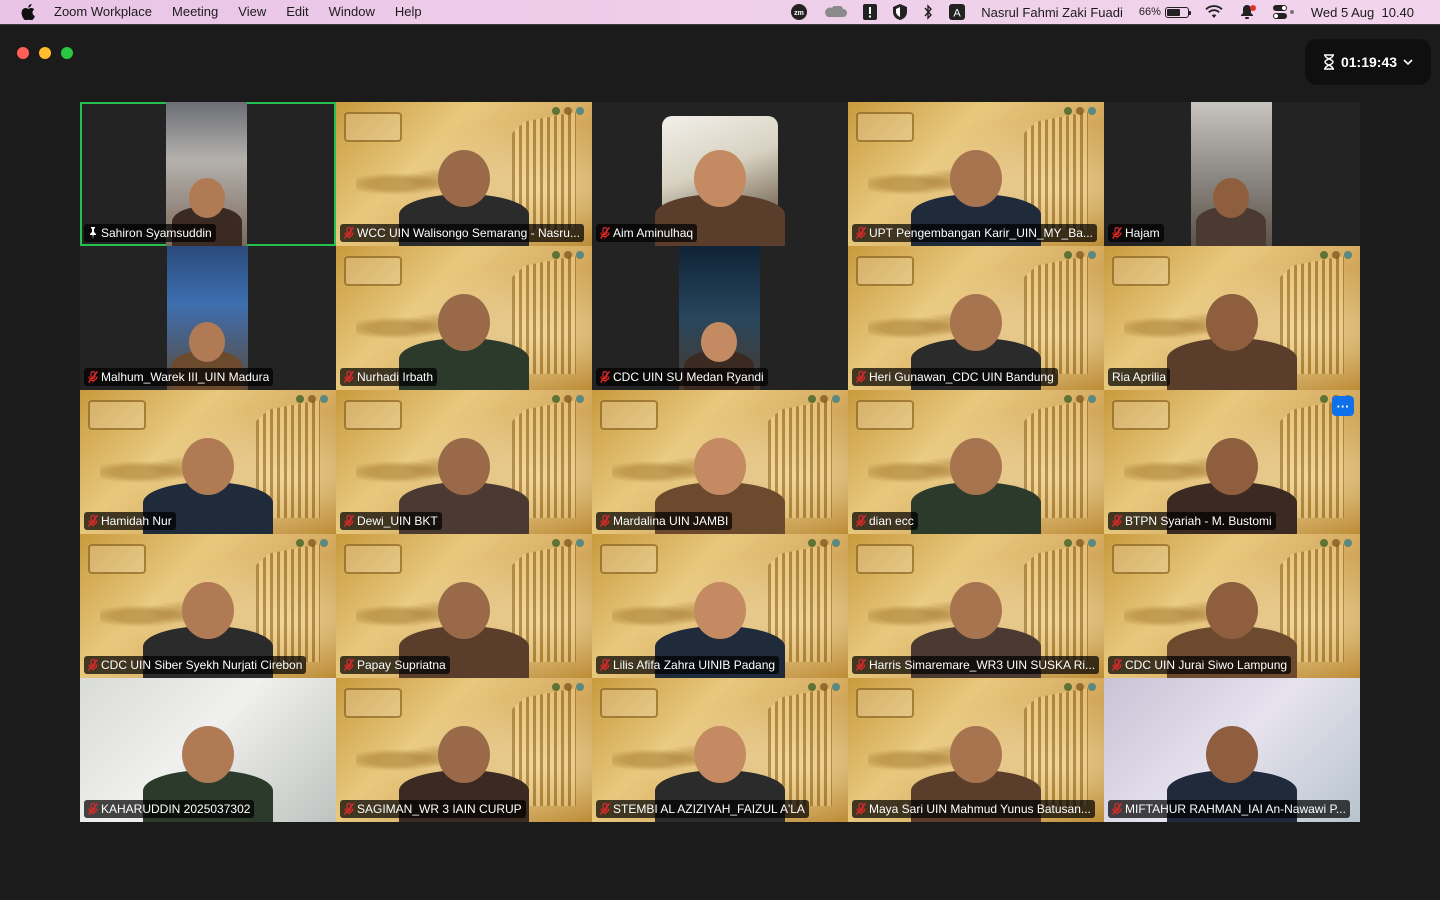 This screenshot has height=900, width=1440. I want to click on shield-icon, so click(900, 12).